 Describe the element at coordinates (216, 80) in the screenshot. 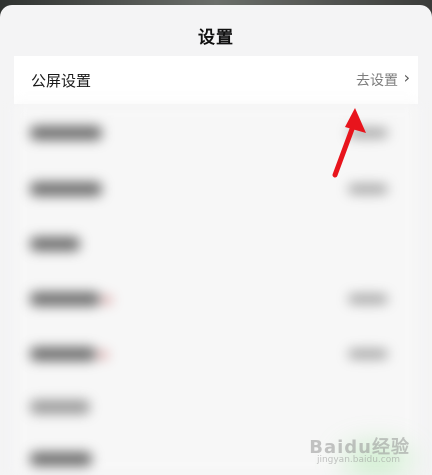

I see `setting-row-public-screen: 公屏设置 去设置 ›` at that location.